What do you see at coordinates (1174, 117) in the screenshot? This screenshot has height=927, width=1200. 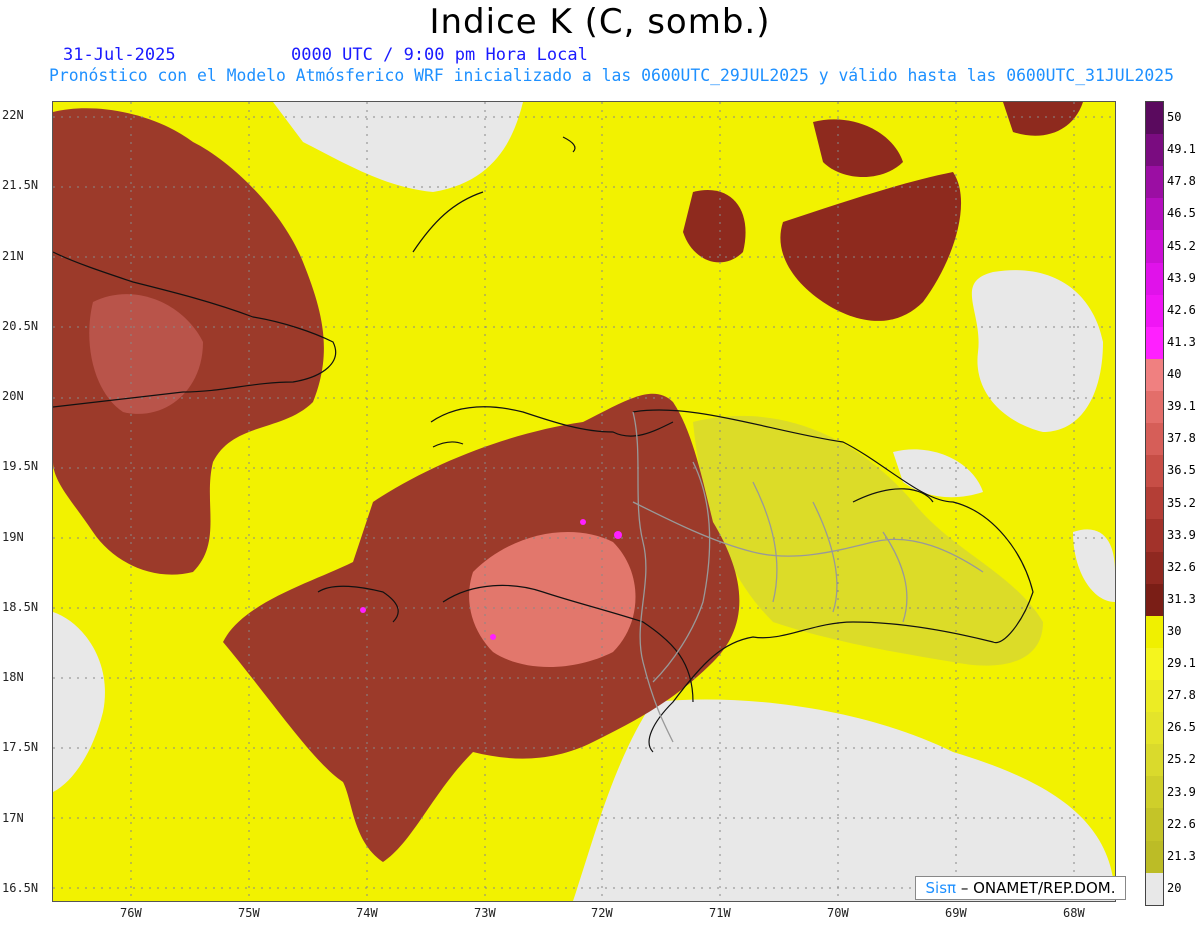 I see `colorbar-label: 50` at bounding box center [1174, 117].